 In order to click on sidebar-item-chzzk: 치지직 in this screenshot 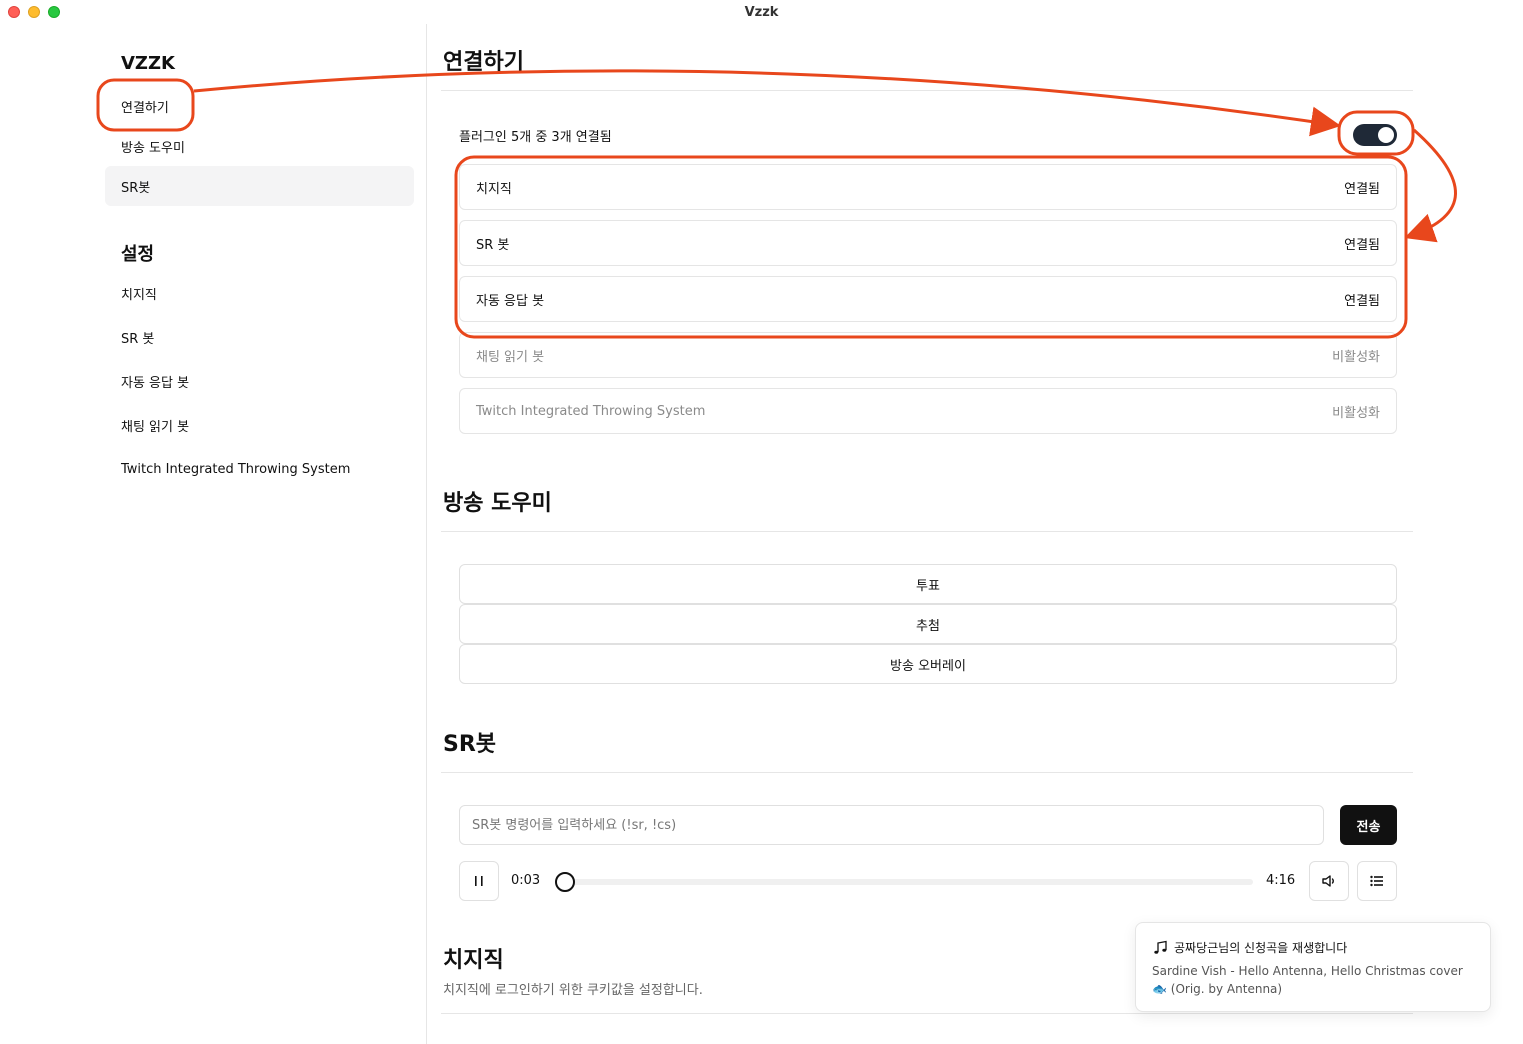, I will do `click(259, 293)`.